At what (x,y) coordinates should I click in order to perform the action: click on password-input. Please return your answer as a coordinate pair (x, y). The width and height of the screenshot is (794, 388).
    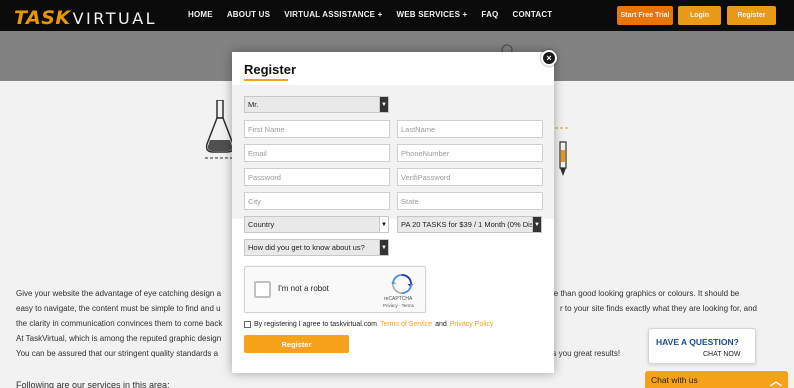
    Looking at the image, I should click on (317, 177).